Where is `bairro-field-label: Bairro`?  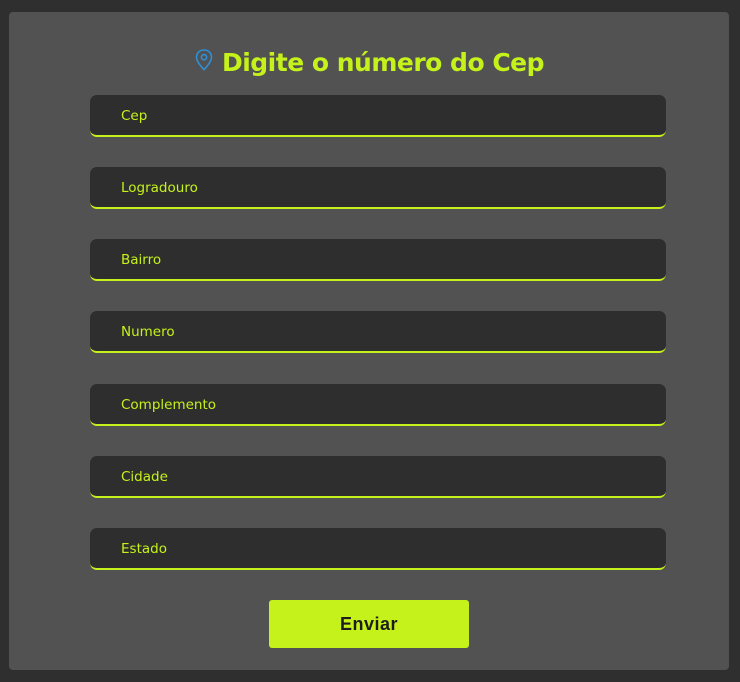 bairro-field-label: Bairro is located at coordinates (141, 260).